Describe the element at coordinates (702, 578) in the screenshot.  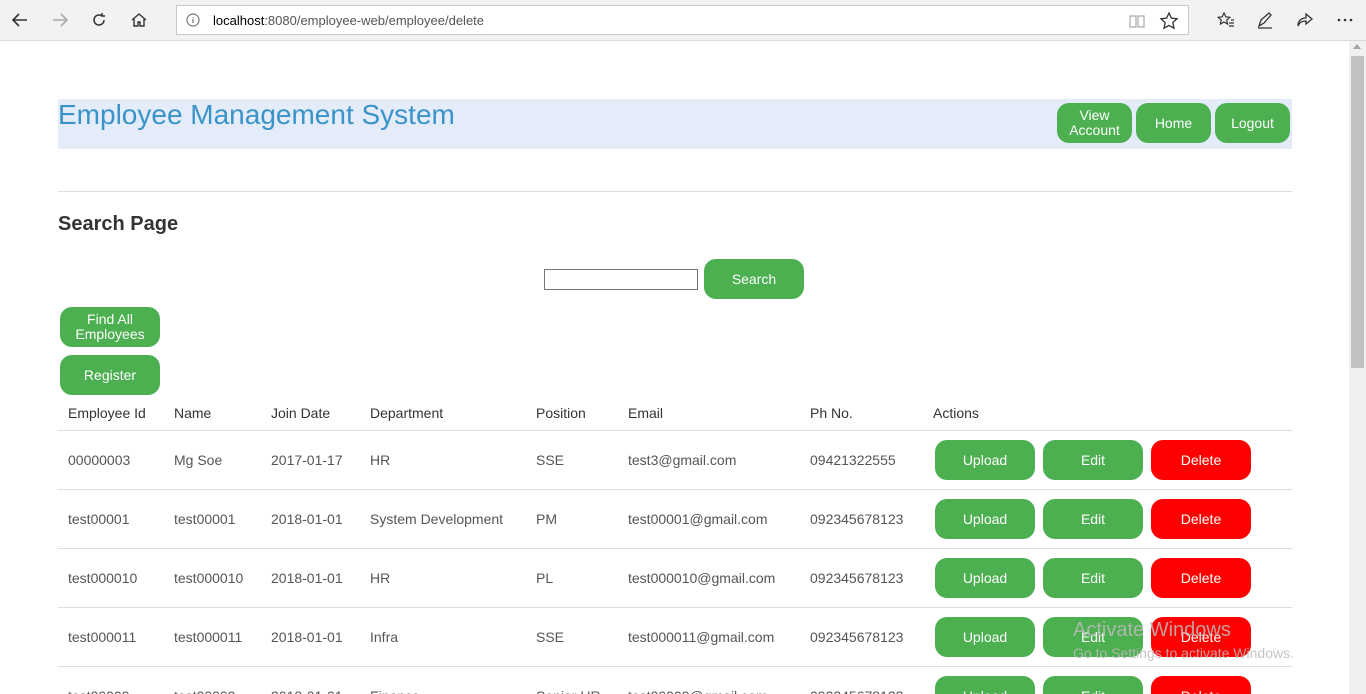
I see `cell-email: test000010@gmail.com` at that location.